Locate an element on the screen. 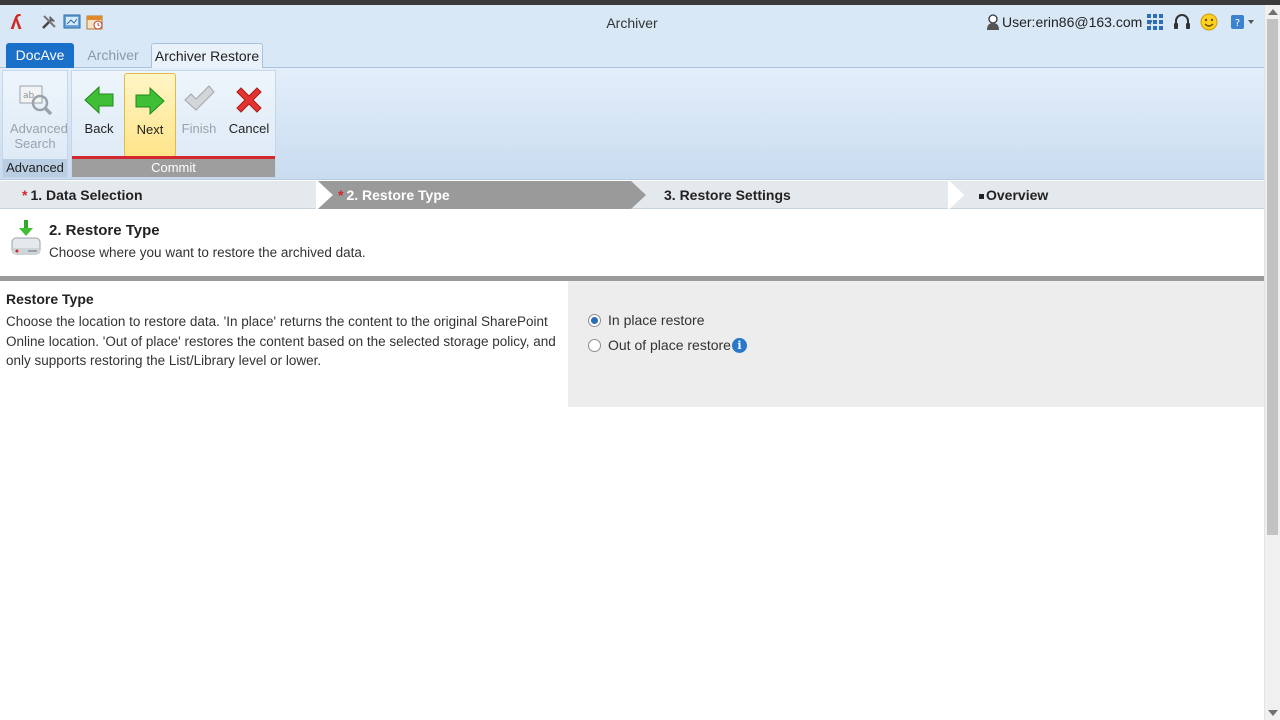  advanced-search-button: ab Advanced Search is located at coordinates (39, 115).